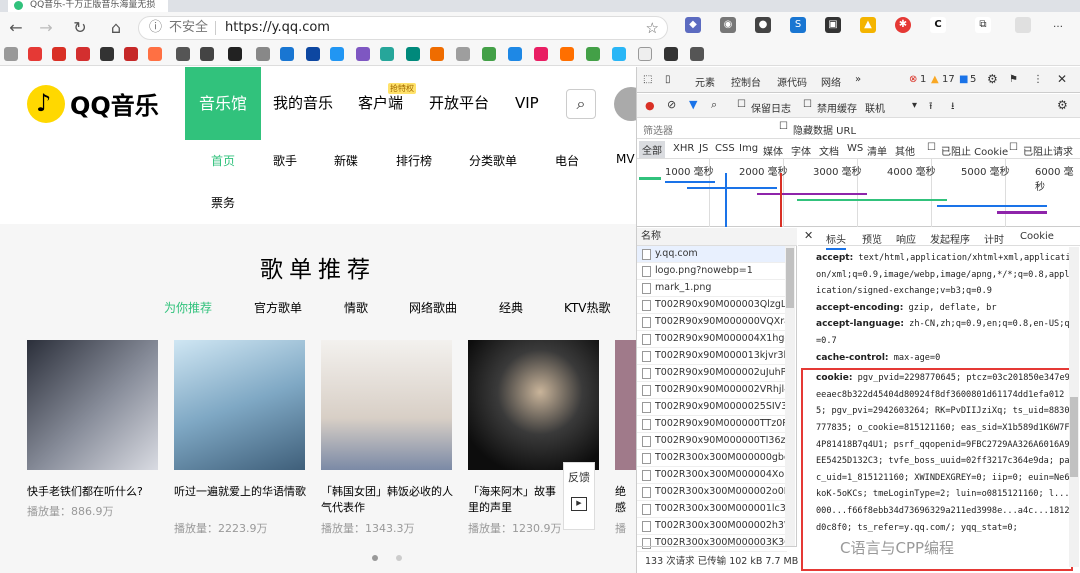 This screenshot has height=573, width=1080. Describe the element at coordinates (712, 492) in the screenshot. I see `request-row: T002R300x300M000002o0KB` at that location.